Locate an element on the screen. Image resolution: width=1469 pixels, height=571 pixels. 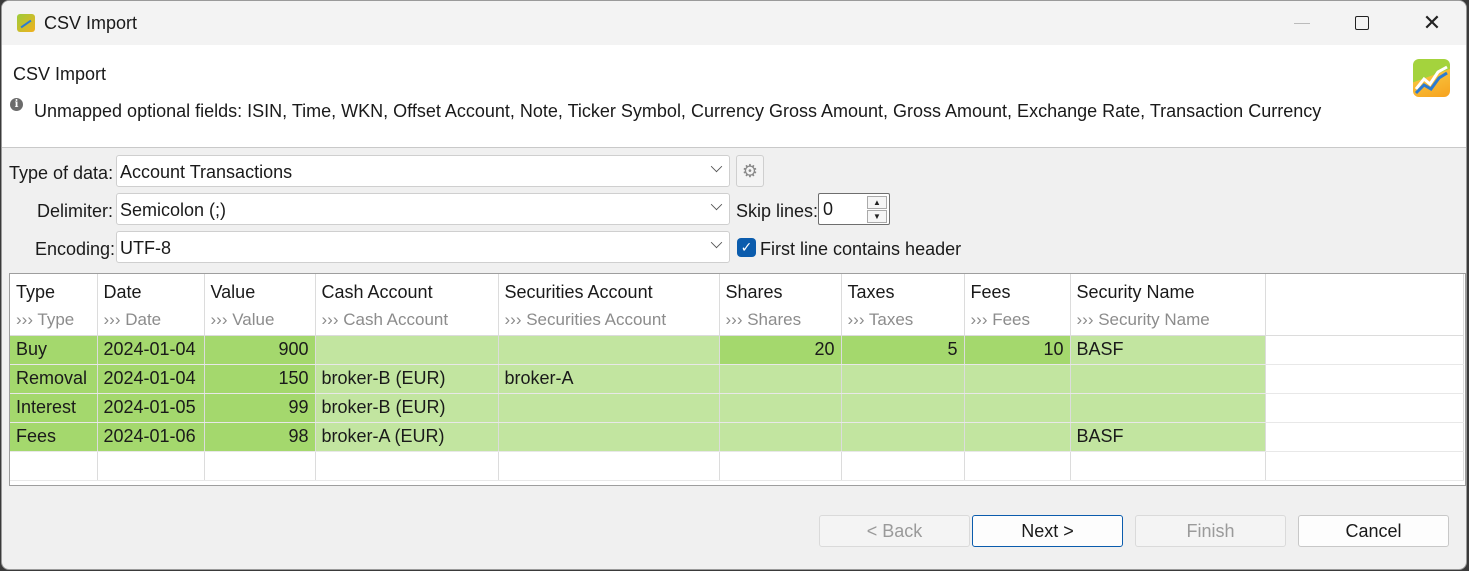
column-mapping: ››› Type is located at coordinates (54, 321).